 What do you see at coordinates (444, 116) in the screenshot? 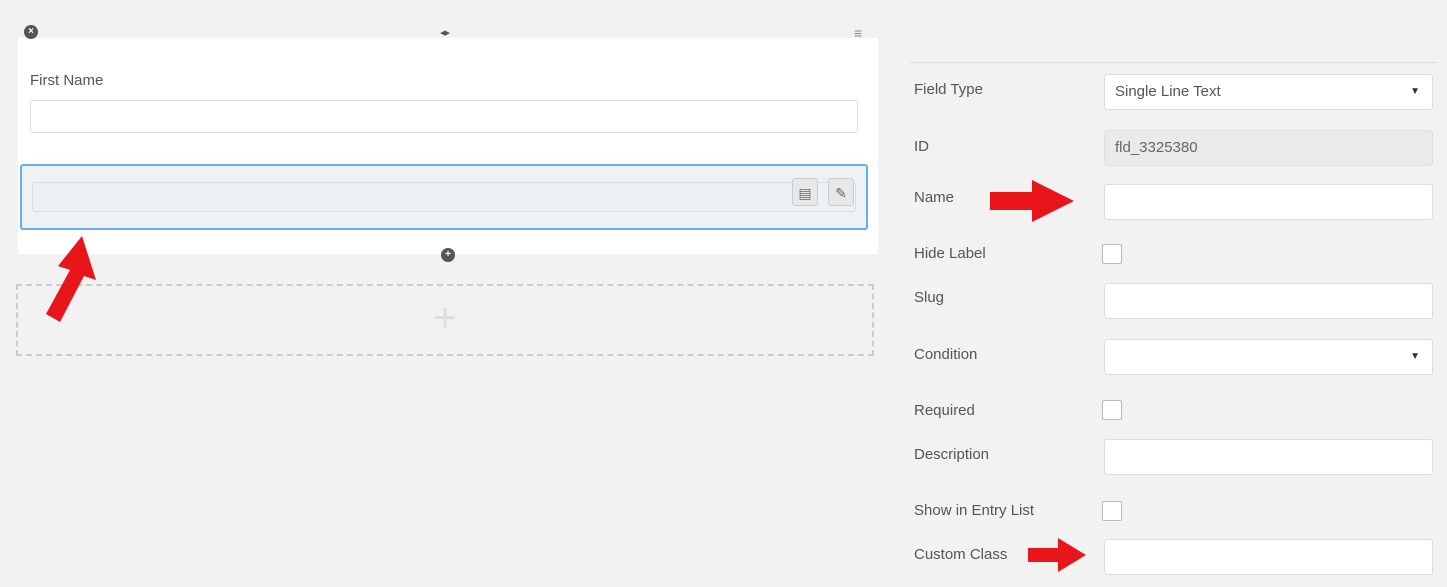
I see `first-name-input` at bounding box center [444, 116].